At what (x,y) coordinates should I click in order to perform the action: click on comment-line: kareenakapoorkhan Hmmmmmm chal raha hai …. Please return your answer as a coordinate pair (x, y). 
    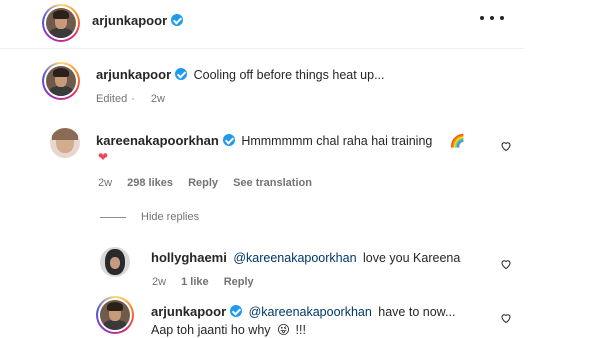
    Looking at the image, I should click on (291, 141).